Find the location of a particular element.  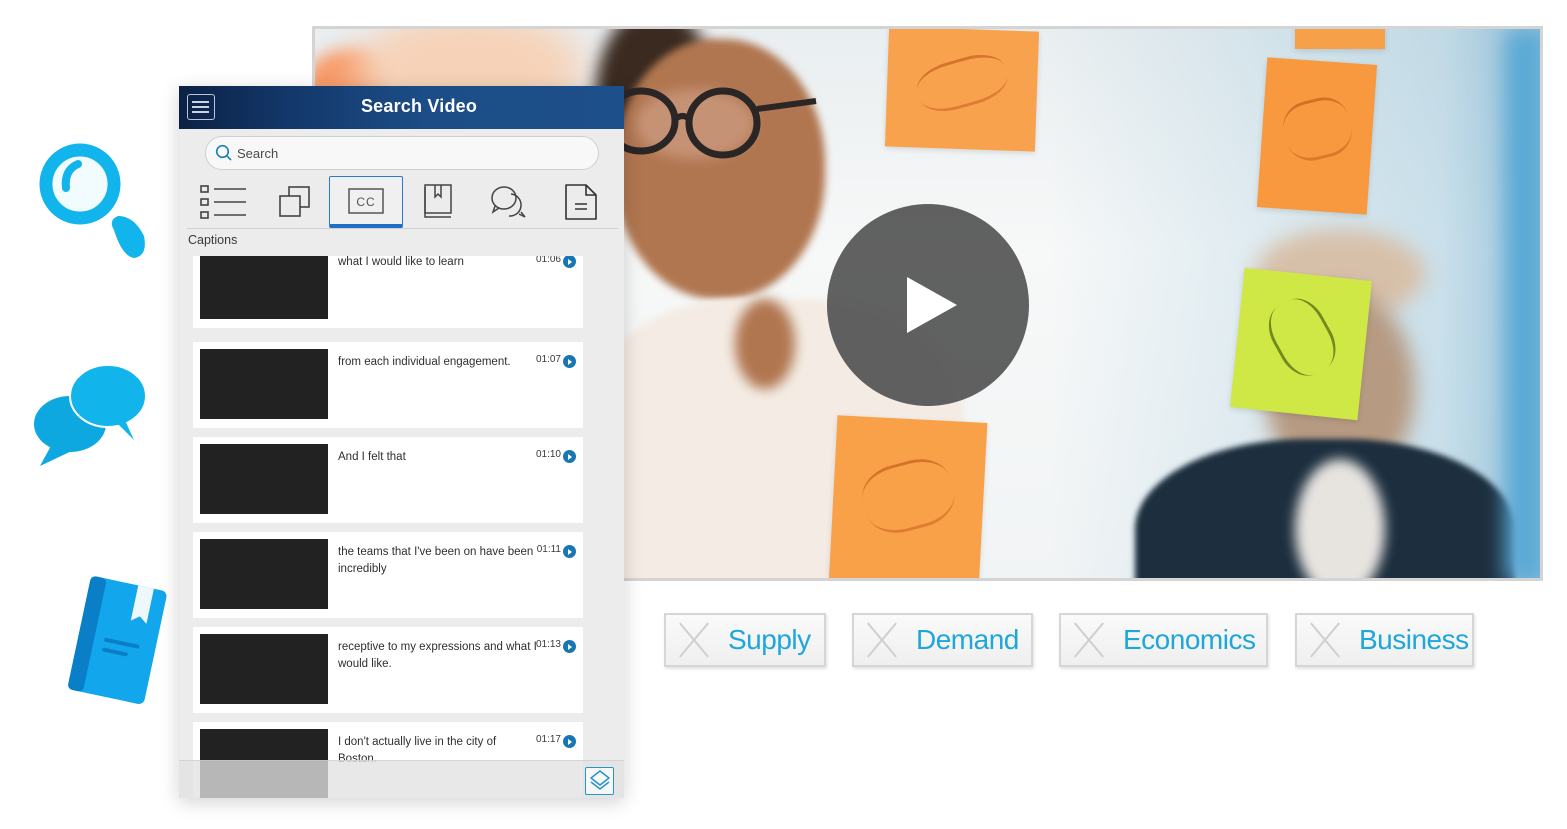

tag-label: Demand is located at coordinates (967, 639).